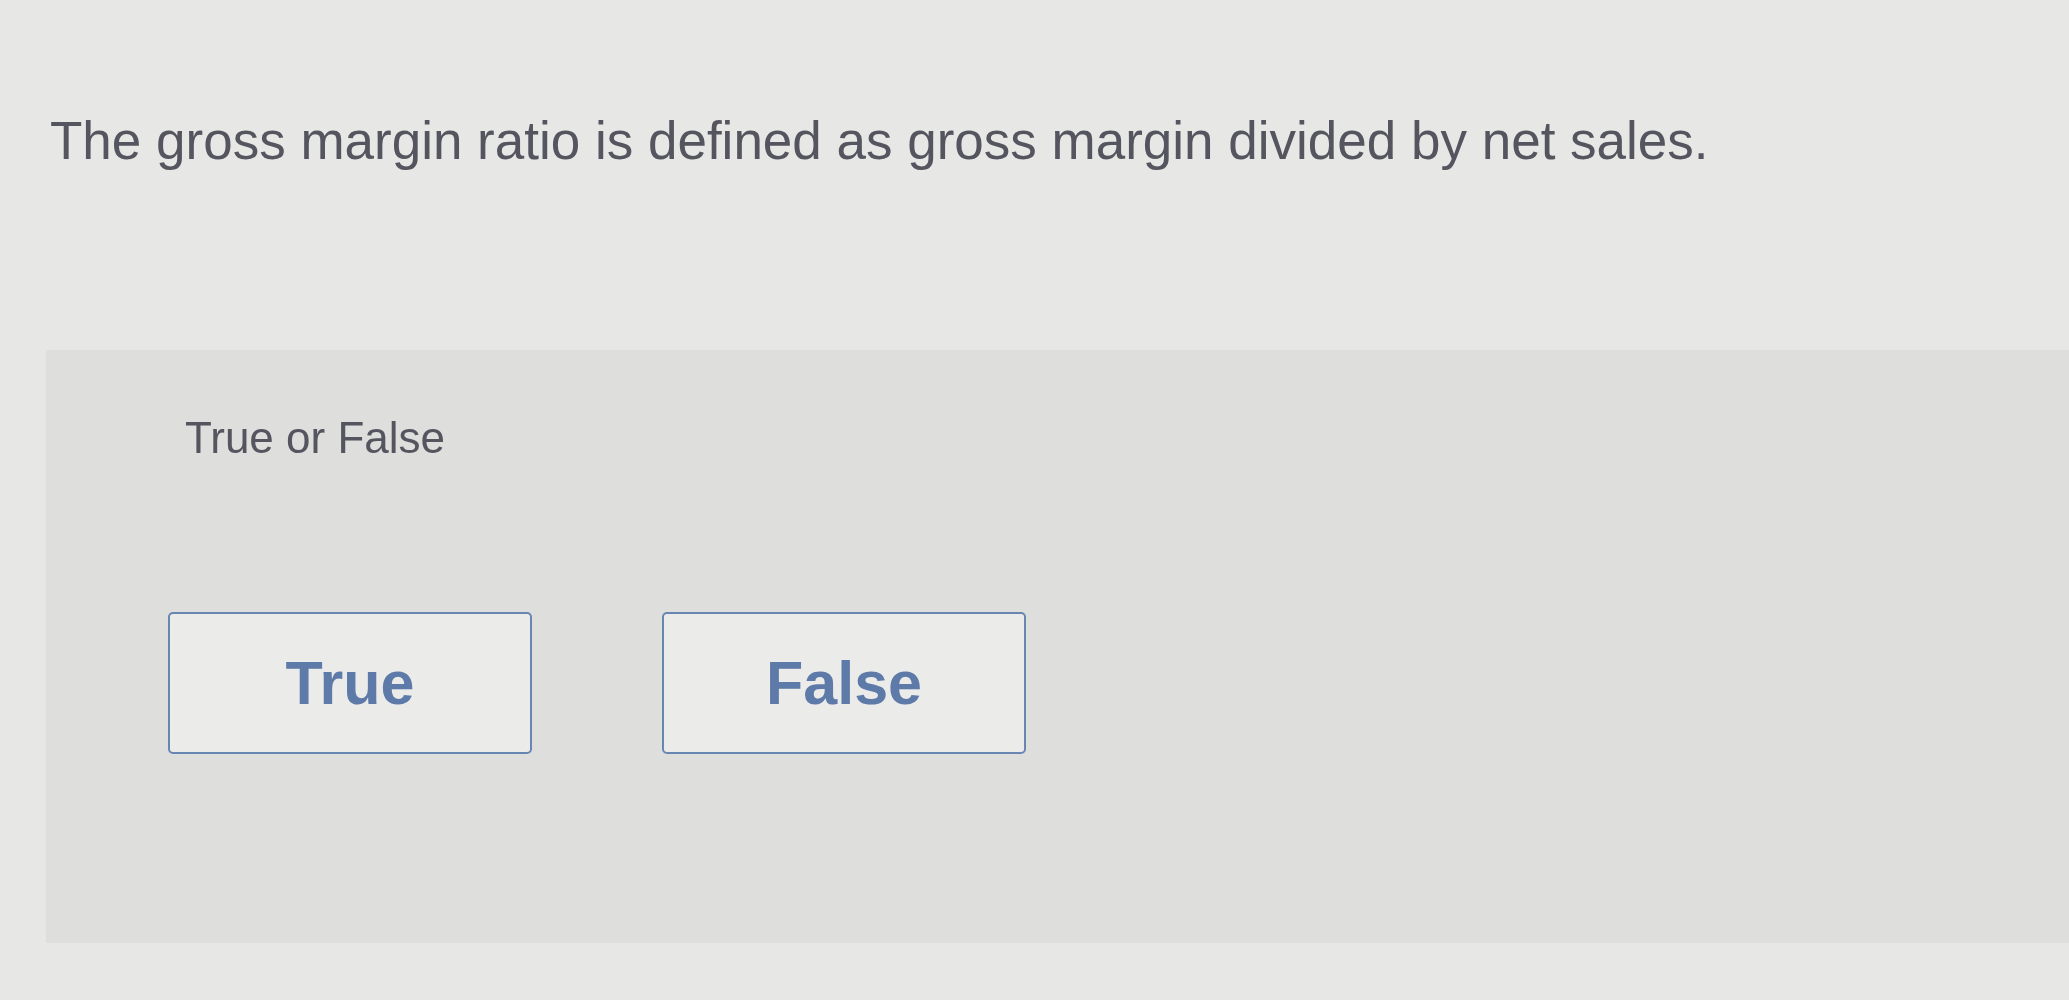 The image size is (2069, 1000). Describe the element at coordinates (350, 683) in the screenshot. I see `answer-button: True` at that location.